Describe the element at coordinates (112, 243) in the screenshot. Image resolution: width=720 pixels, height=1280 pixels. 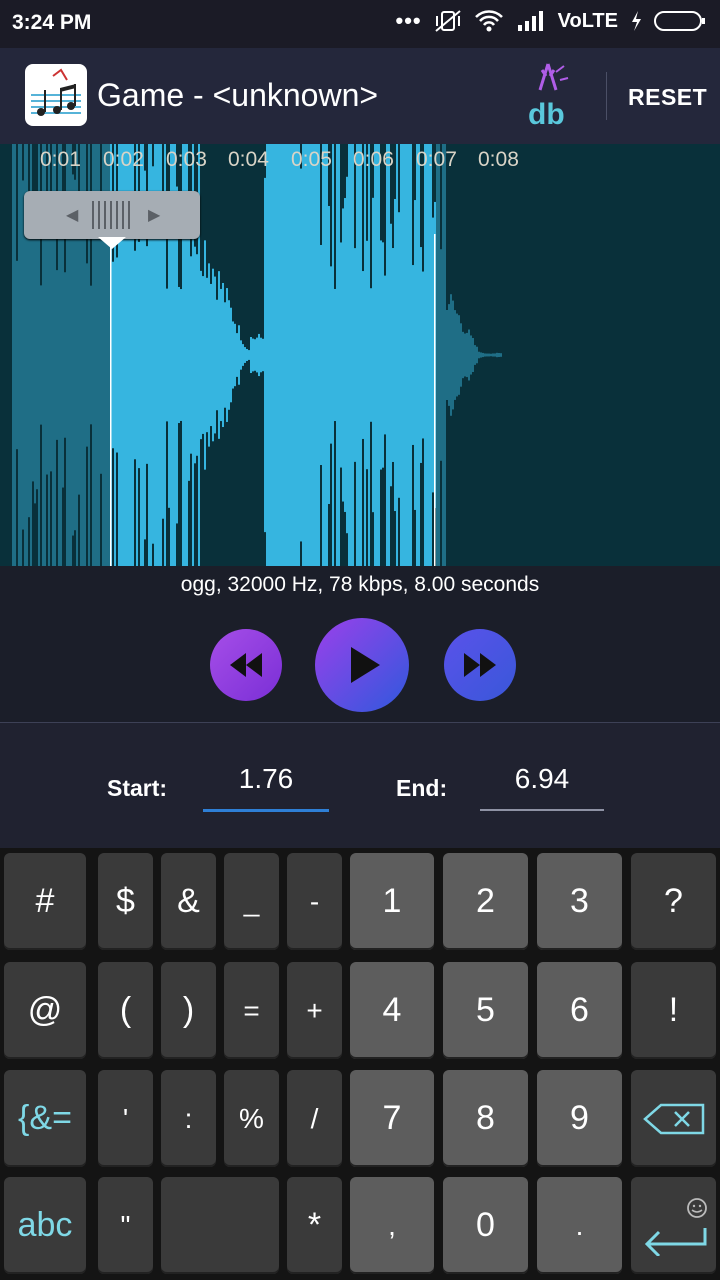
I see `marker-pointer` at that location.